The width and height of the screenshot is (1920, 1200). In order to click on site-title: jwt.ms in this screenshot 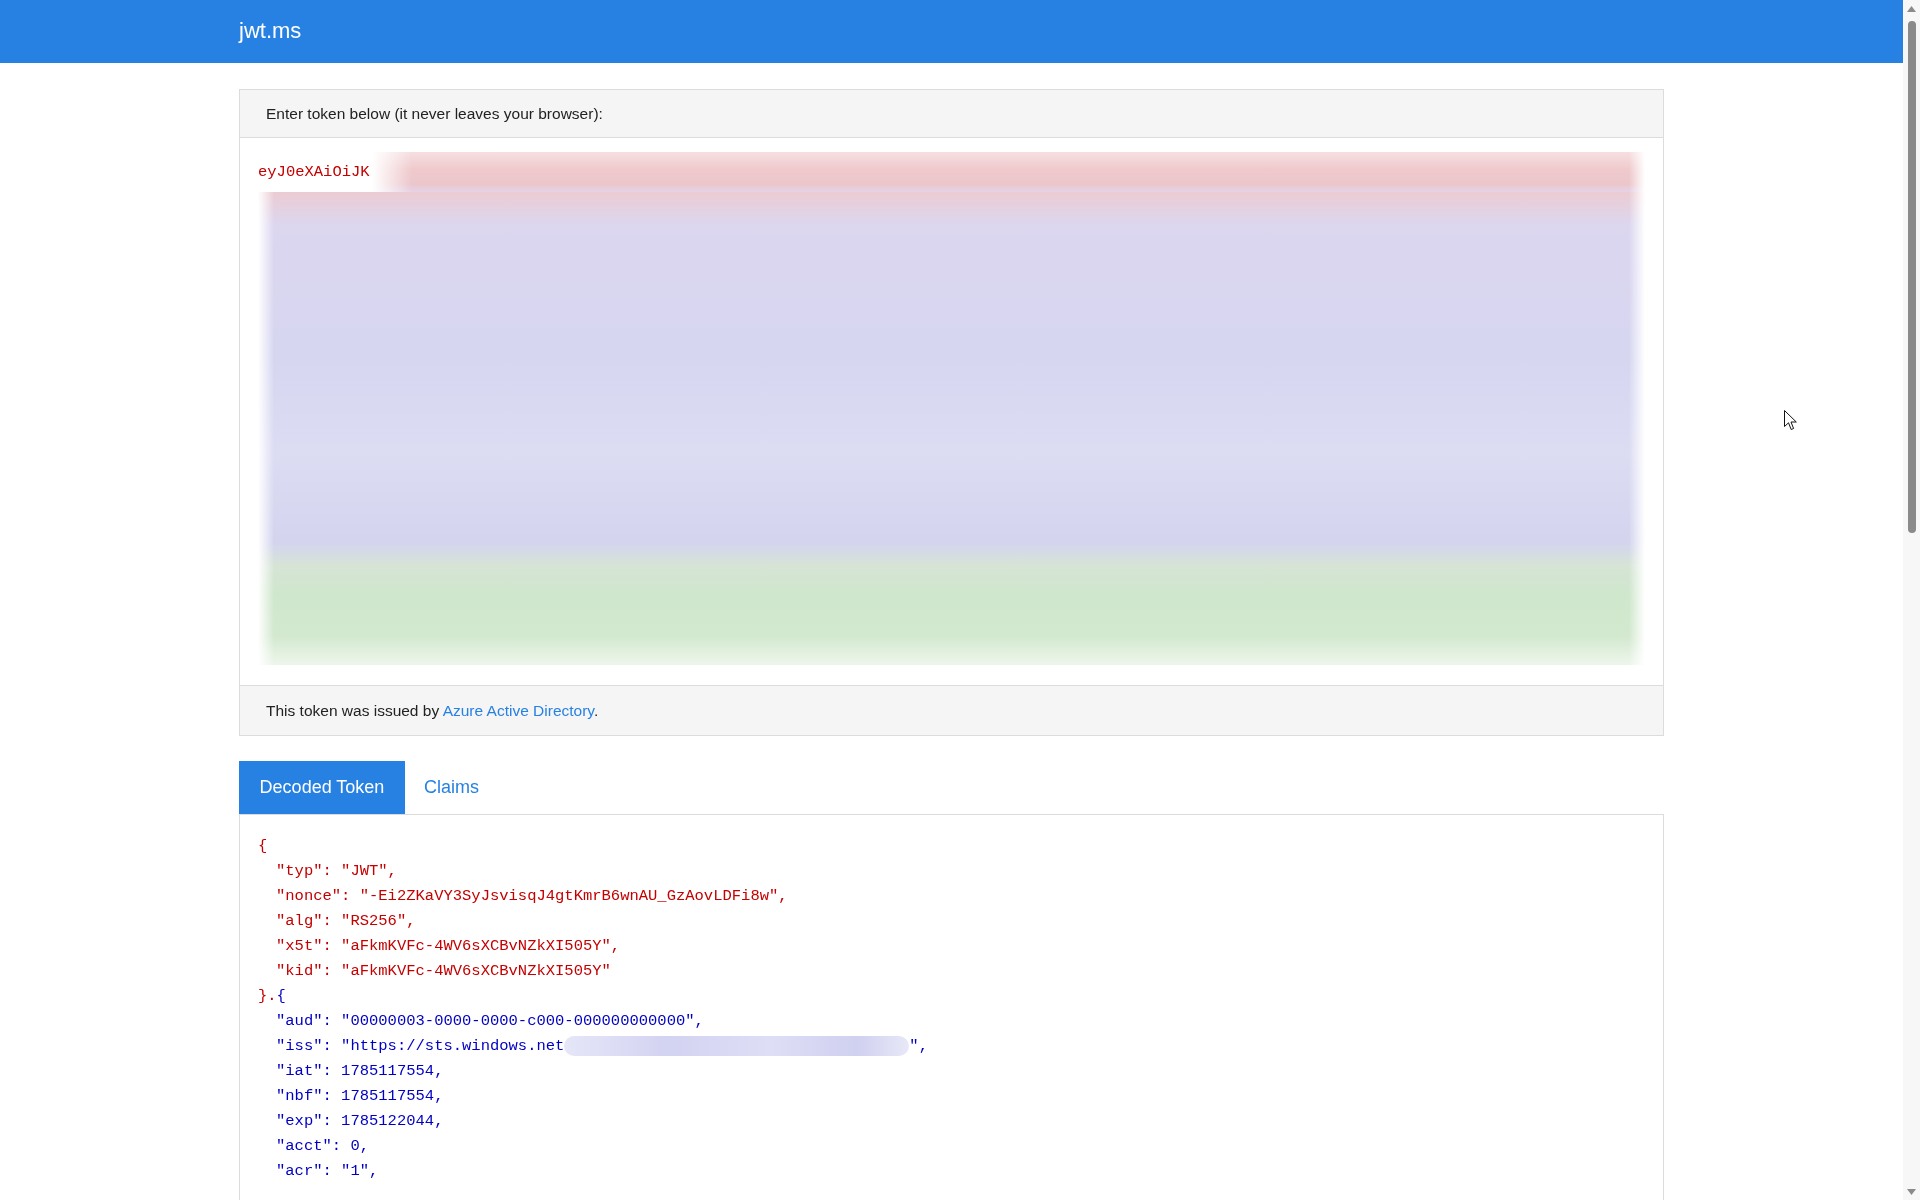, I will do `click(270, 31)`.